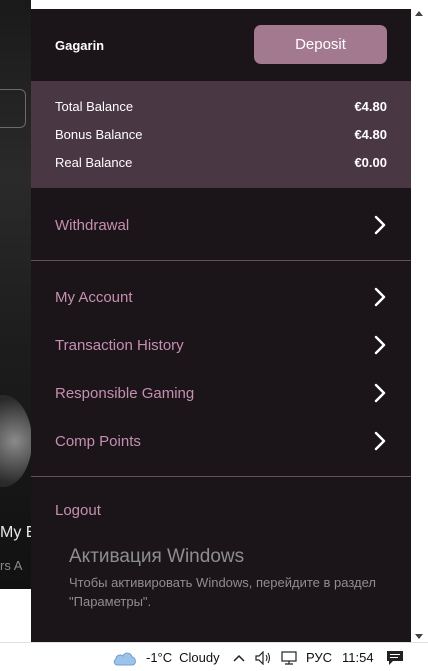 The image size is (428, 671). What do you see at coordinates (221, 162) in the screenshot?
I see `real-balance-row: Real Balance €0.00` at bounding box center [221, 162].